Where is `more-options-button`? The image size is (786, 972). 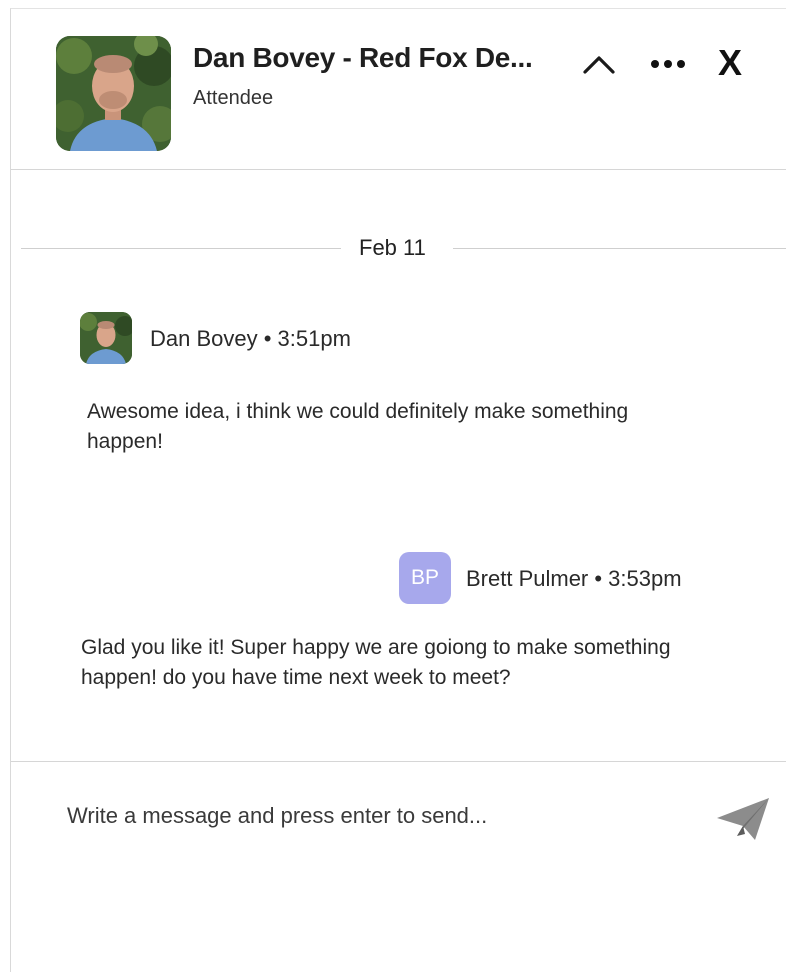 more-options-button is located at coordinates (668, 64).